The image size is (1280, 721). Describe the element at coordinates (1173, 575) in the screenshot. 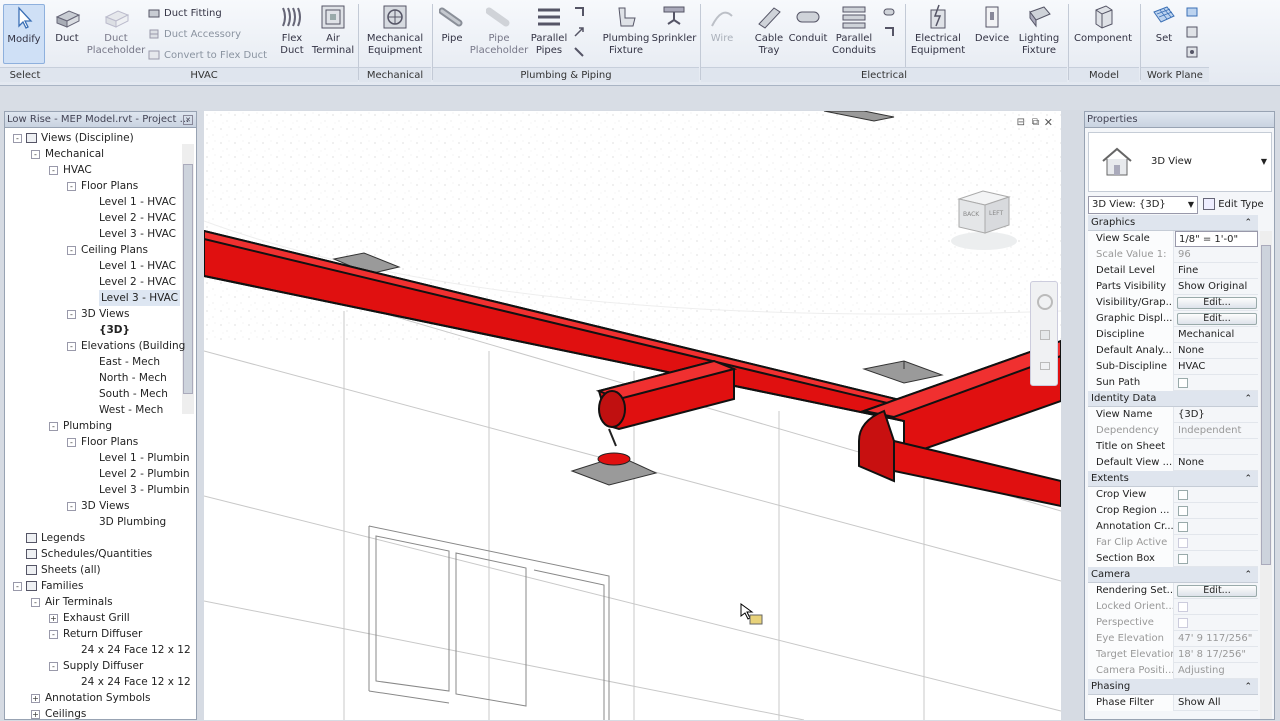

I see `properties-section-camera: Camera ⌃` at that location.